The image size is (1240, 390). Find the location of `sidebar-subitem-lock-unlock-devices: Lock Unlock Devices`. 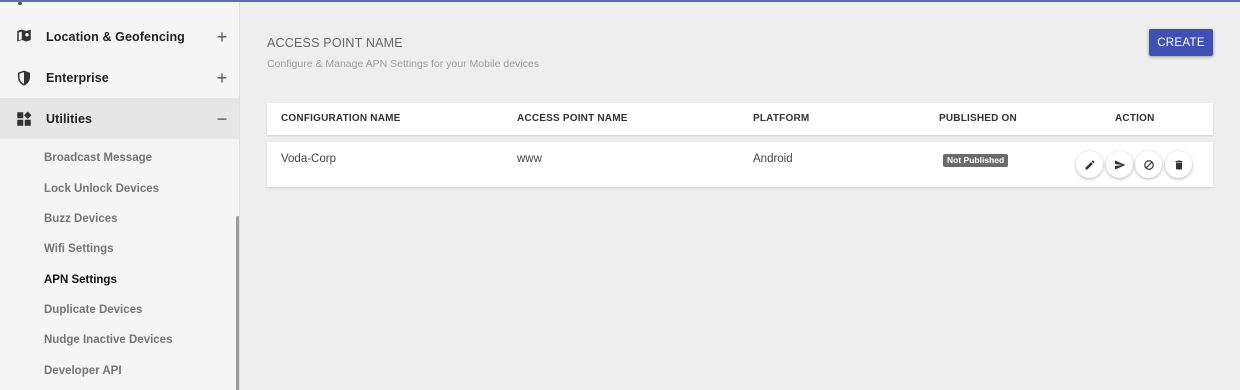

sidebar-subitem-lock-unlock-devices: Lock Unlock Devices is located at coordinates (101, 189).